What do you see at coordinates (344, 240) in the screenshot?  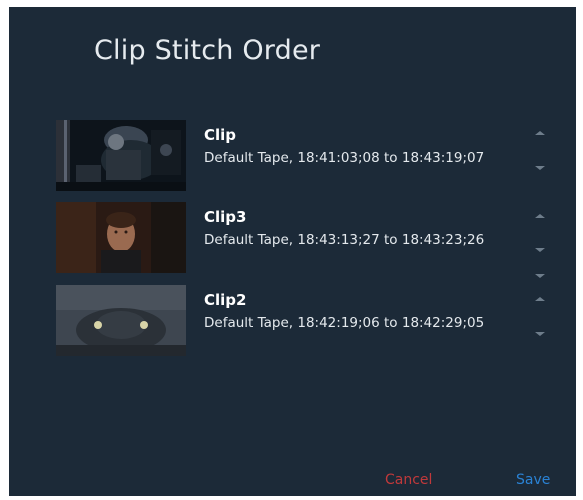 I see `clip-description: Default Tape, 18:43:13;27 to 18:43:23;26` at bounding box center [344, 240].